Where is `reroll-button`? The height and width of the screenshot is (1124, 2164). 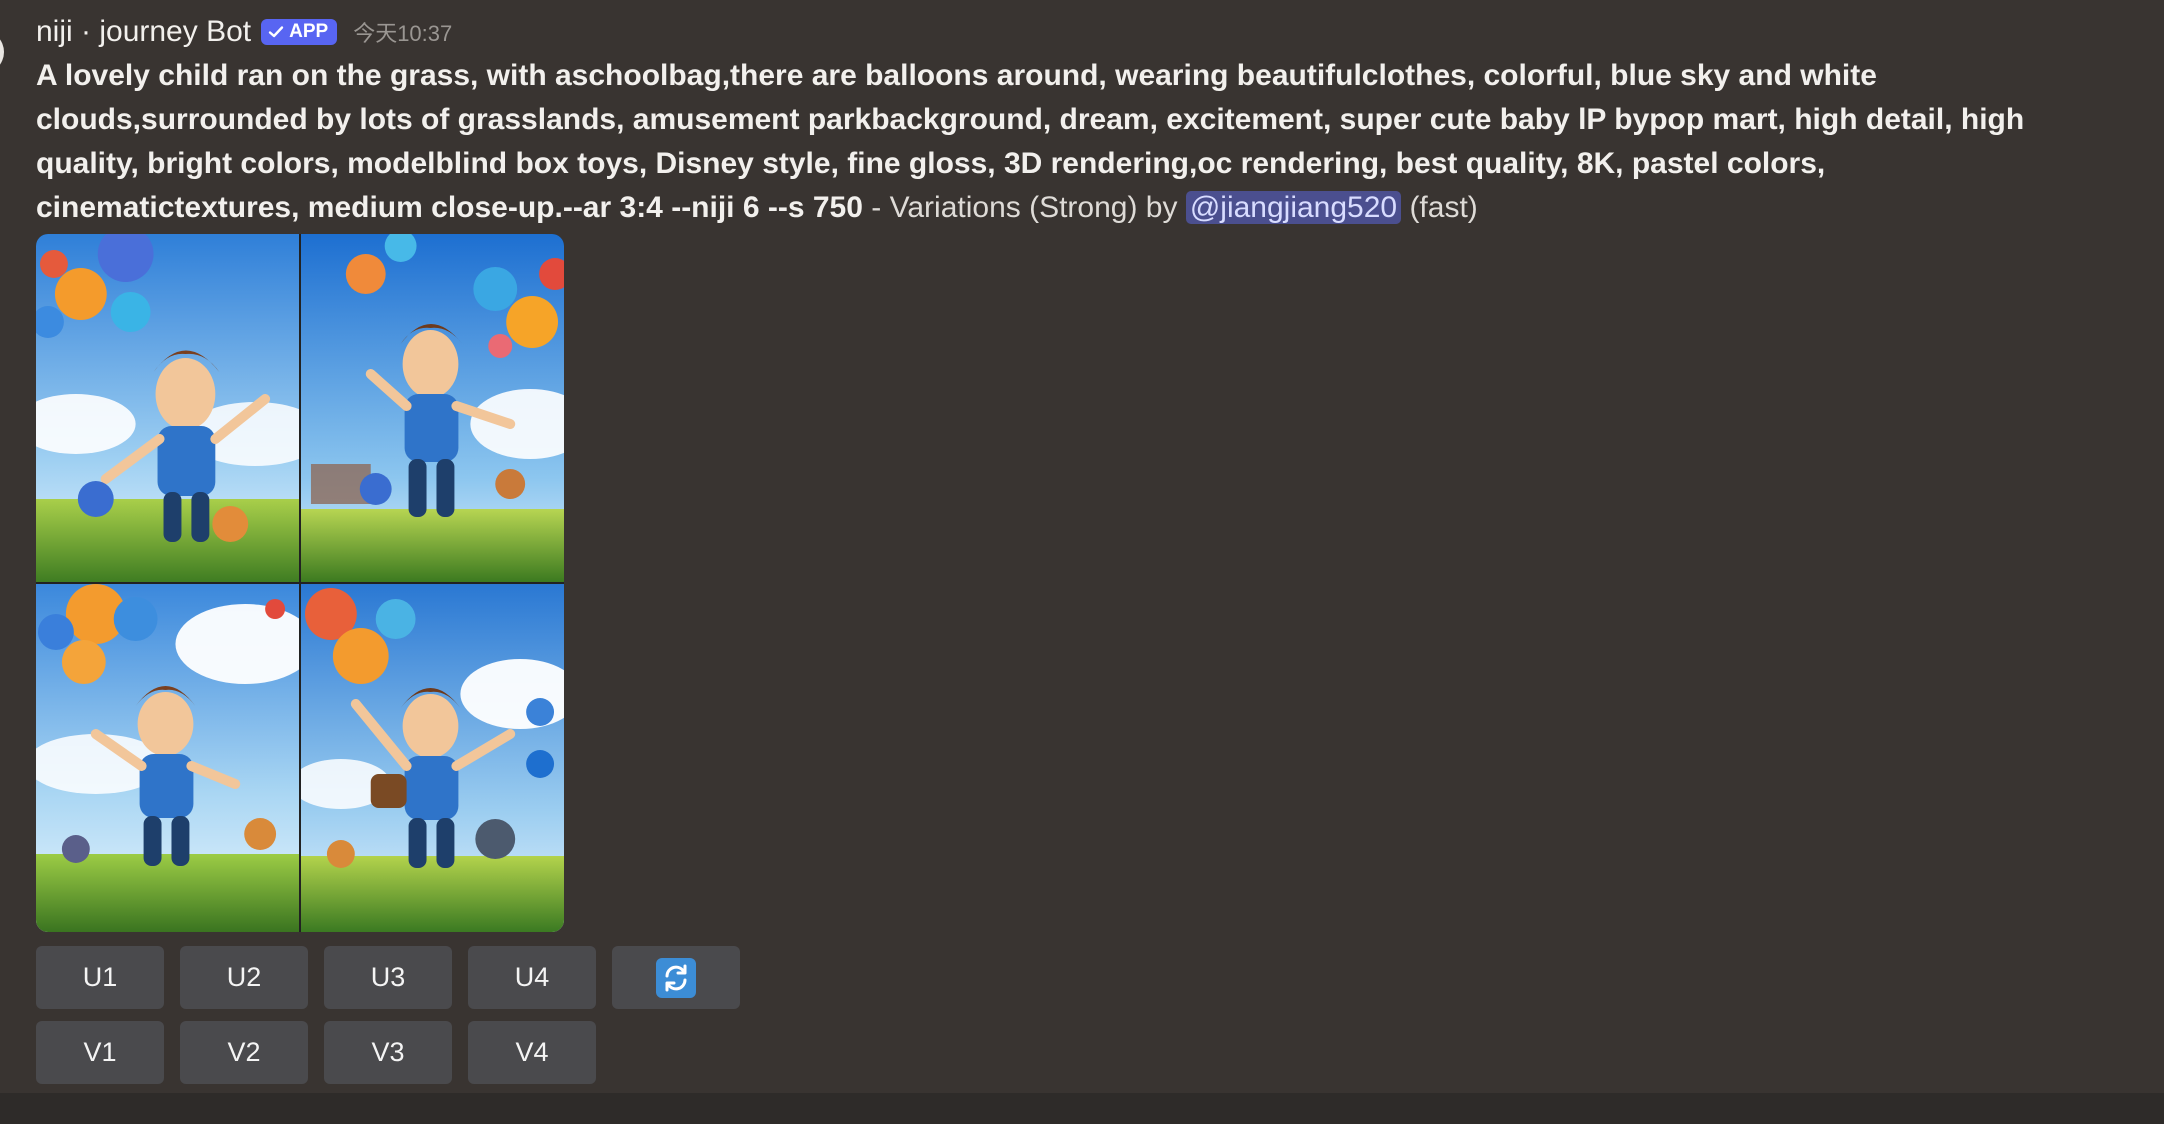
reroll-button is located at coordinates (676, 977).